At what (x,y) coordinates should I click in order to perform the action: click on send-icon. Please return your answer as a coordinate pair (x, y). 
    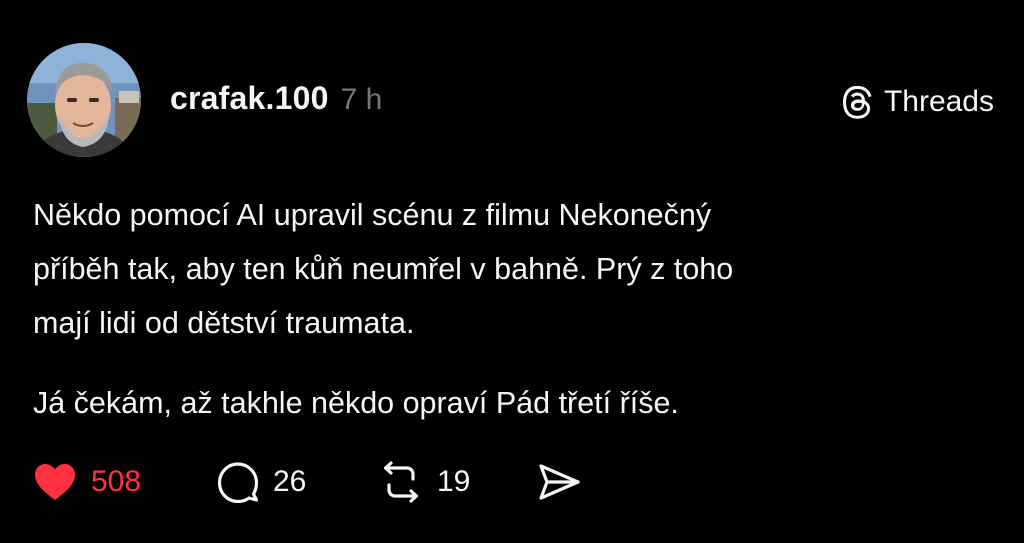
    Looking at the image, I should click on (559, 482).